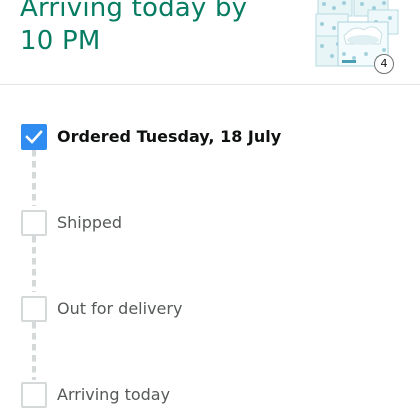 The width and height of the screenshot is (420, 420). What do you see at coordinates (134, 11) in the screenshot?
I see `arrival-line-1: Arriving today by` at bounding box center [134, 11].